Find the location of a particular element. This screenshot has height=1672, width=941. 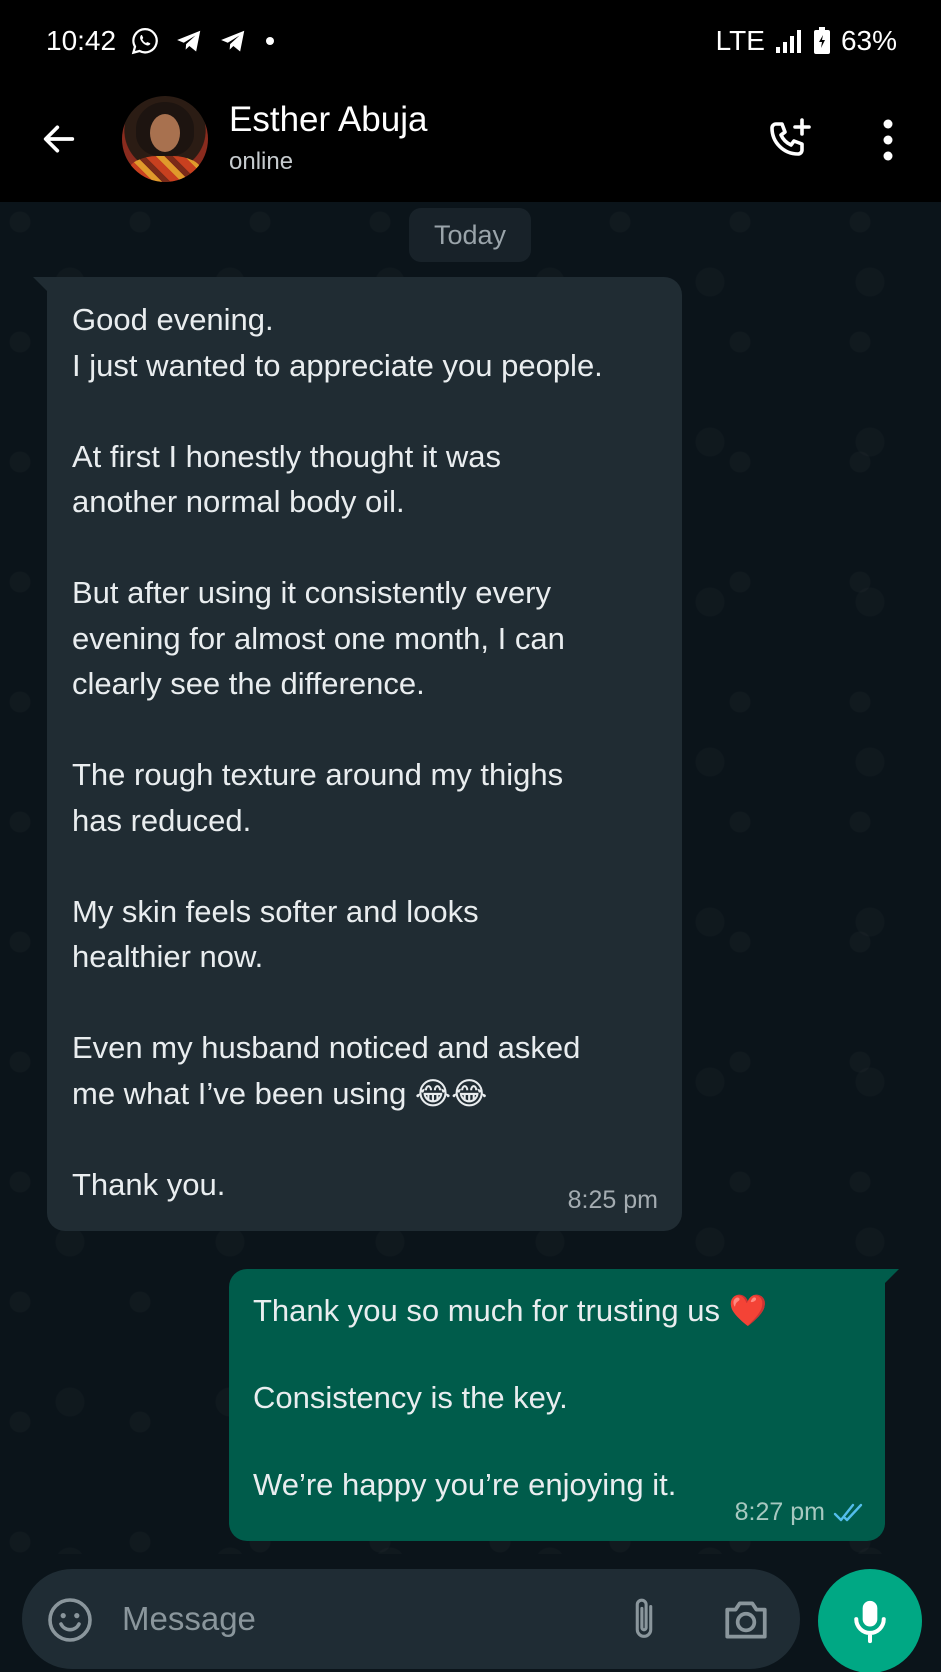

message-field is located at coordinates (411, 1619).